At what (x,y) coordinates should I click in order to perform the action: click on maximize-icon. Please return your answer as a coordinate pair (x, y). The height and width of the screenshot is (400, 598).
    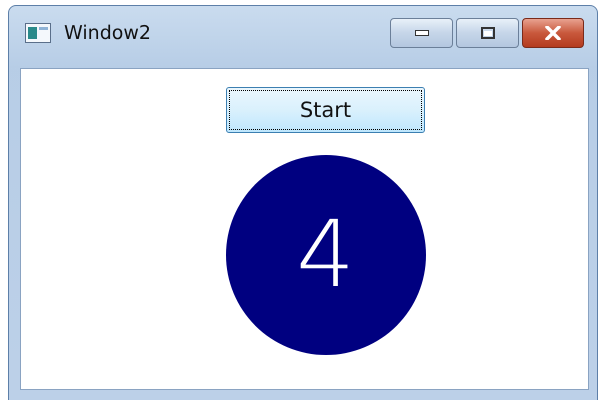
    Looking at the image, I should click on (487, 33).